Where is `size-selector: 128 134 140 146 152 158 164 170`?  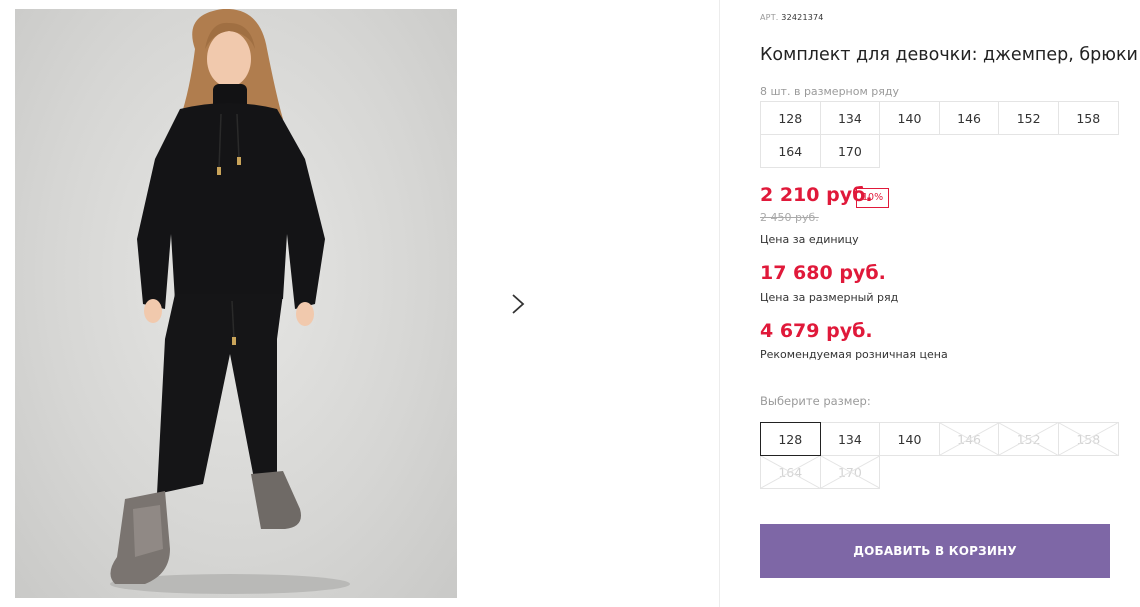
size-selector: 128 134 140 146 152 158 164 170 is located at coordinates (939, 455).